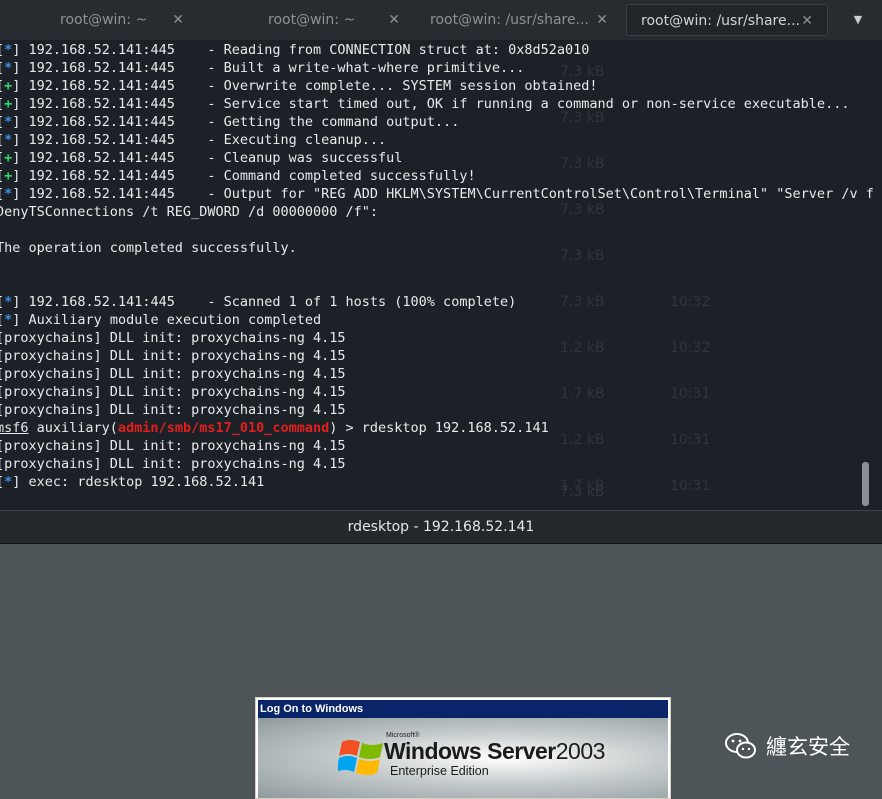  I want to click on product-version: 2003, so click(580, 751).